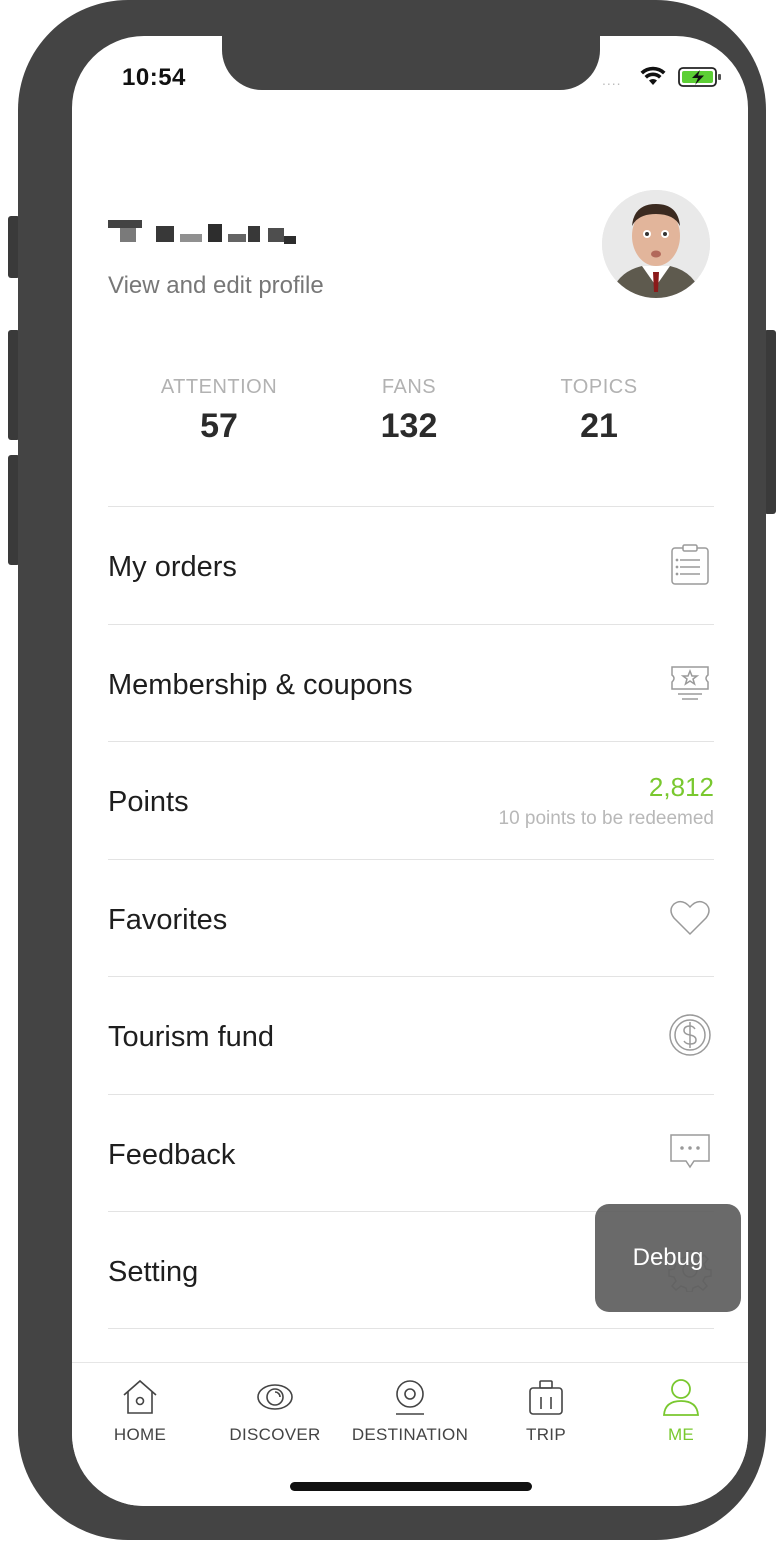 The width and height of the screenshot is (784, 1542). What do you see at coordinates (154, 77) in the screenshot?
I see `status-time: 10:54` at bounding box center [154, 77].